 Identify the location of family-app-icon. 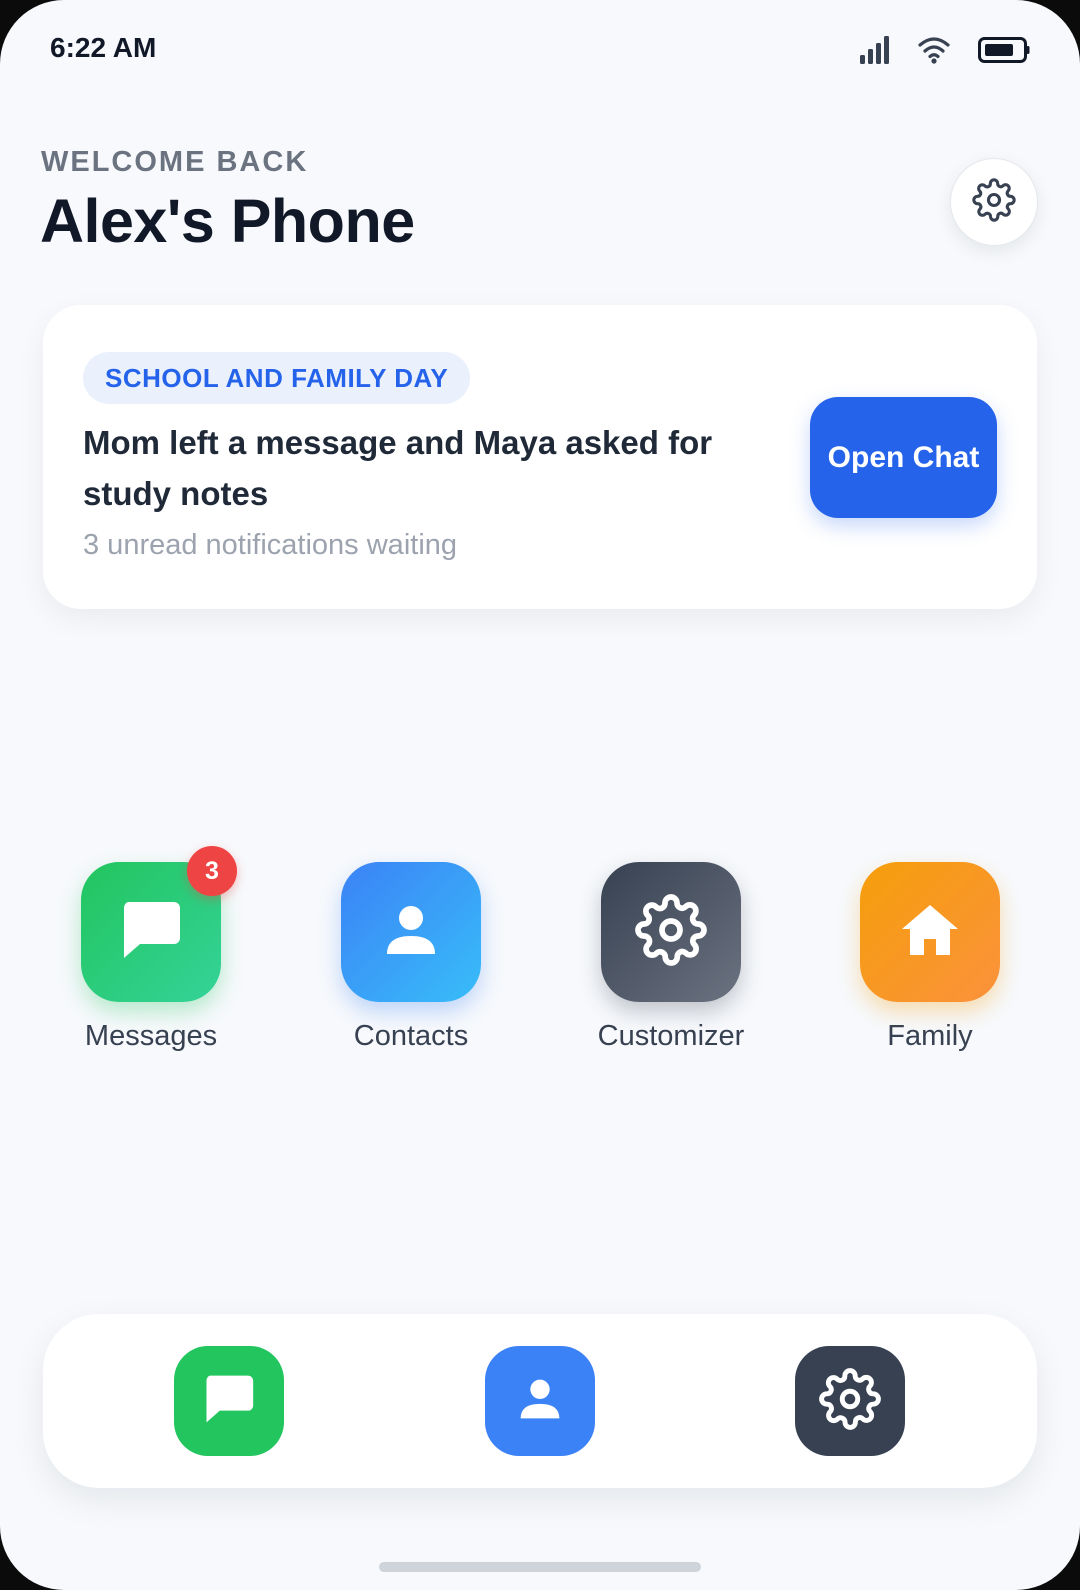
(930, 932).